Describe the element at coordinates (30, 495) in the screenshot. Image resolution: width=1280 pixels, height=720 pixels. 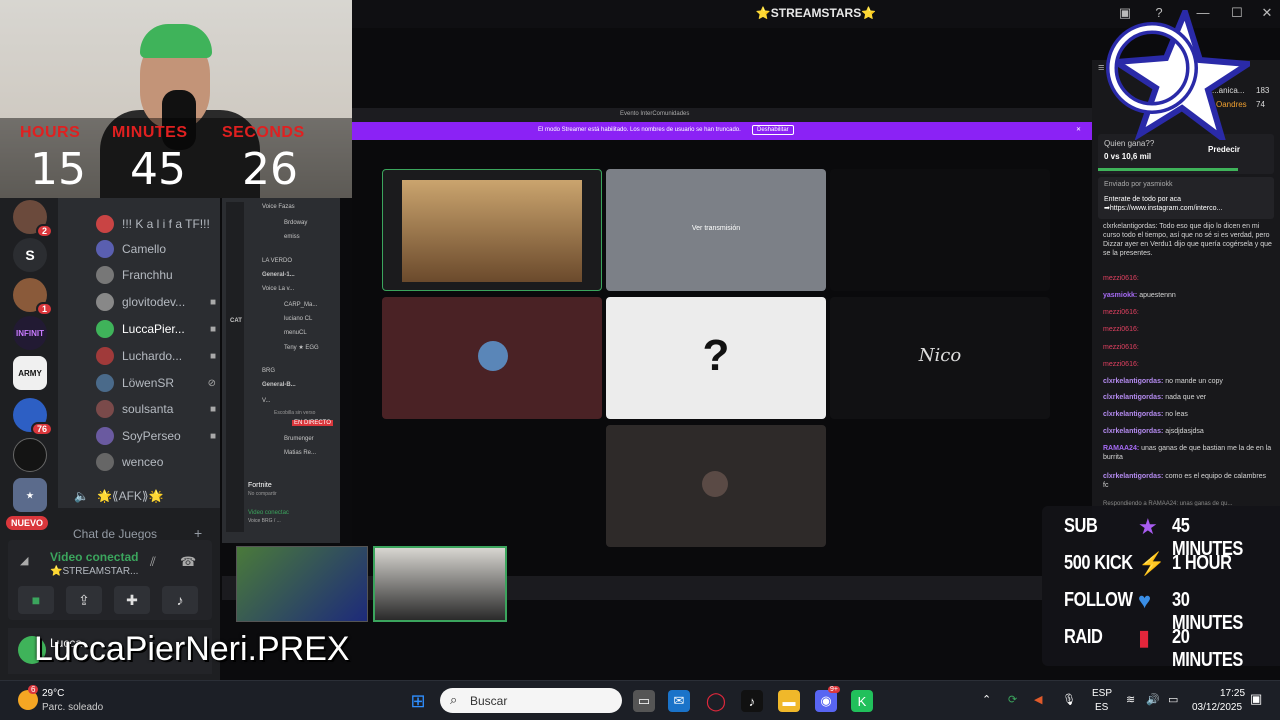
I see `server-icon: ★` at that location.